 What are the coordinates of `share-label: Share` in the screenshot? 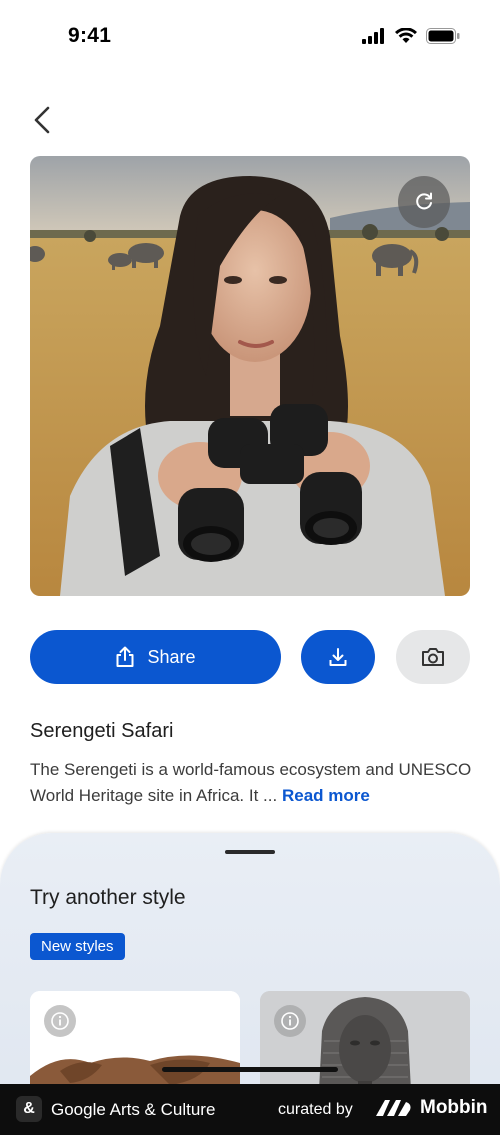 It's located at (171, 656).